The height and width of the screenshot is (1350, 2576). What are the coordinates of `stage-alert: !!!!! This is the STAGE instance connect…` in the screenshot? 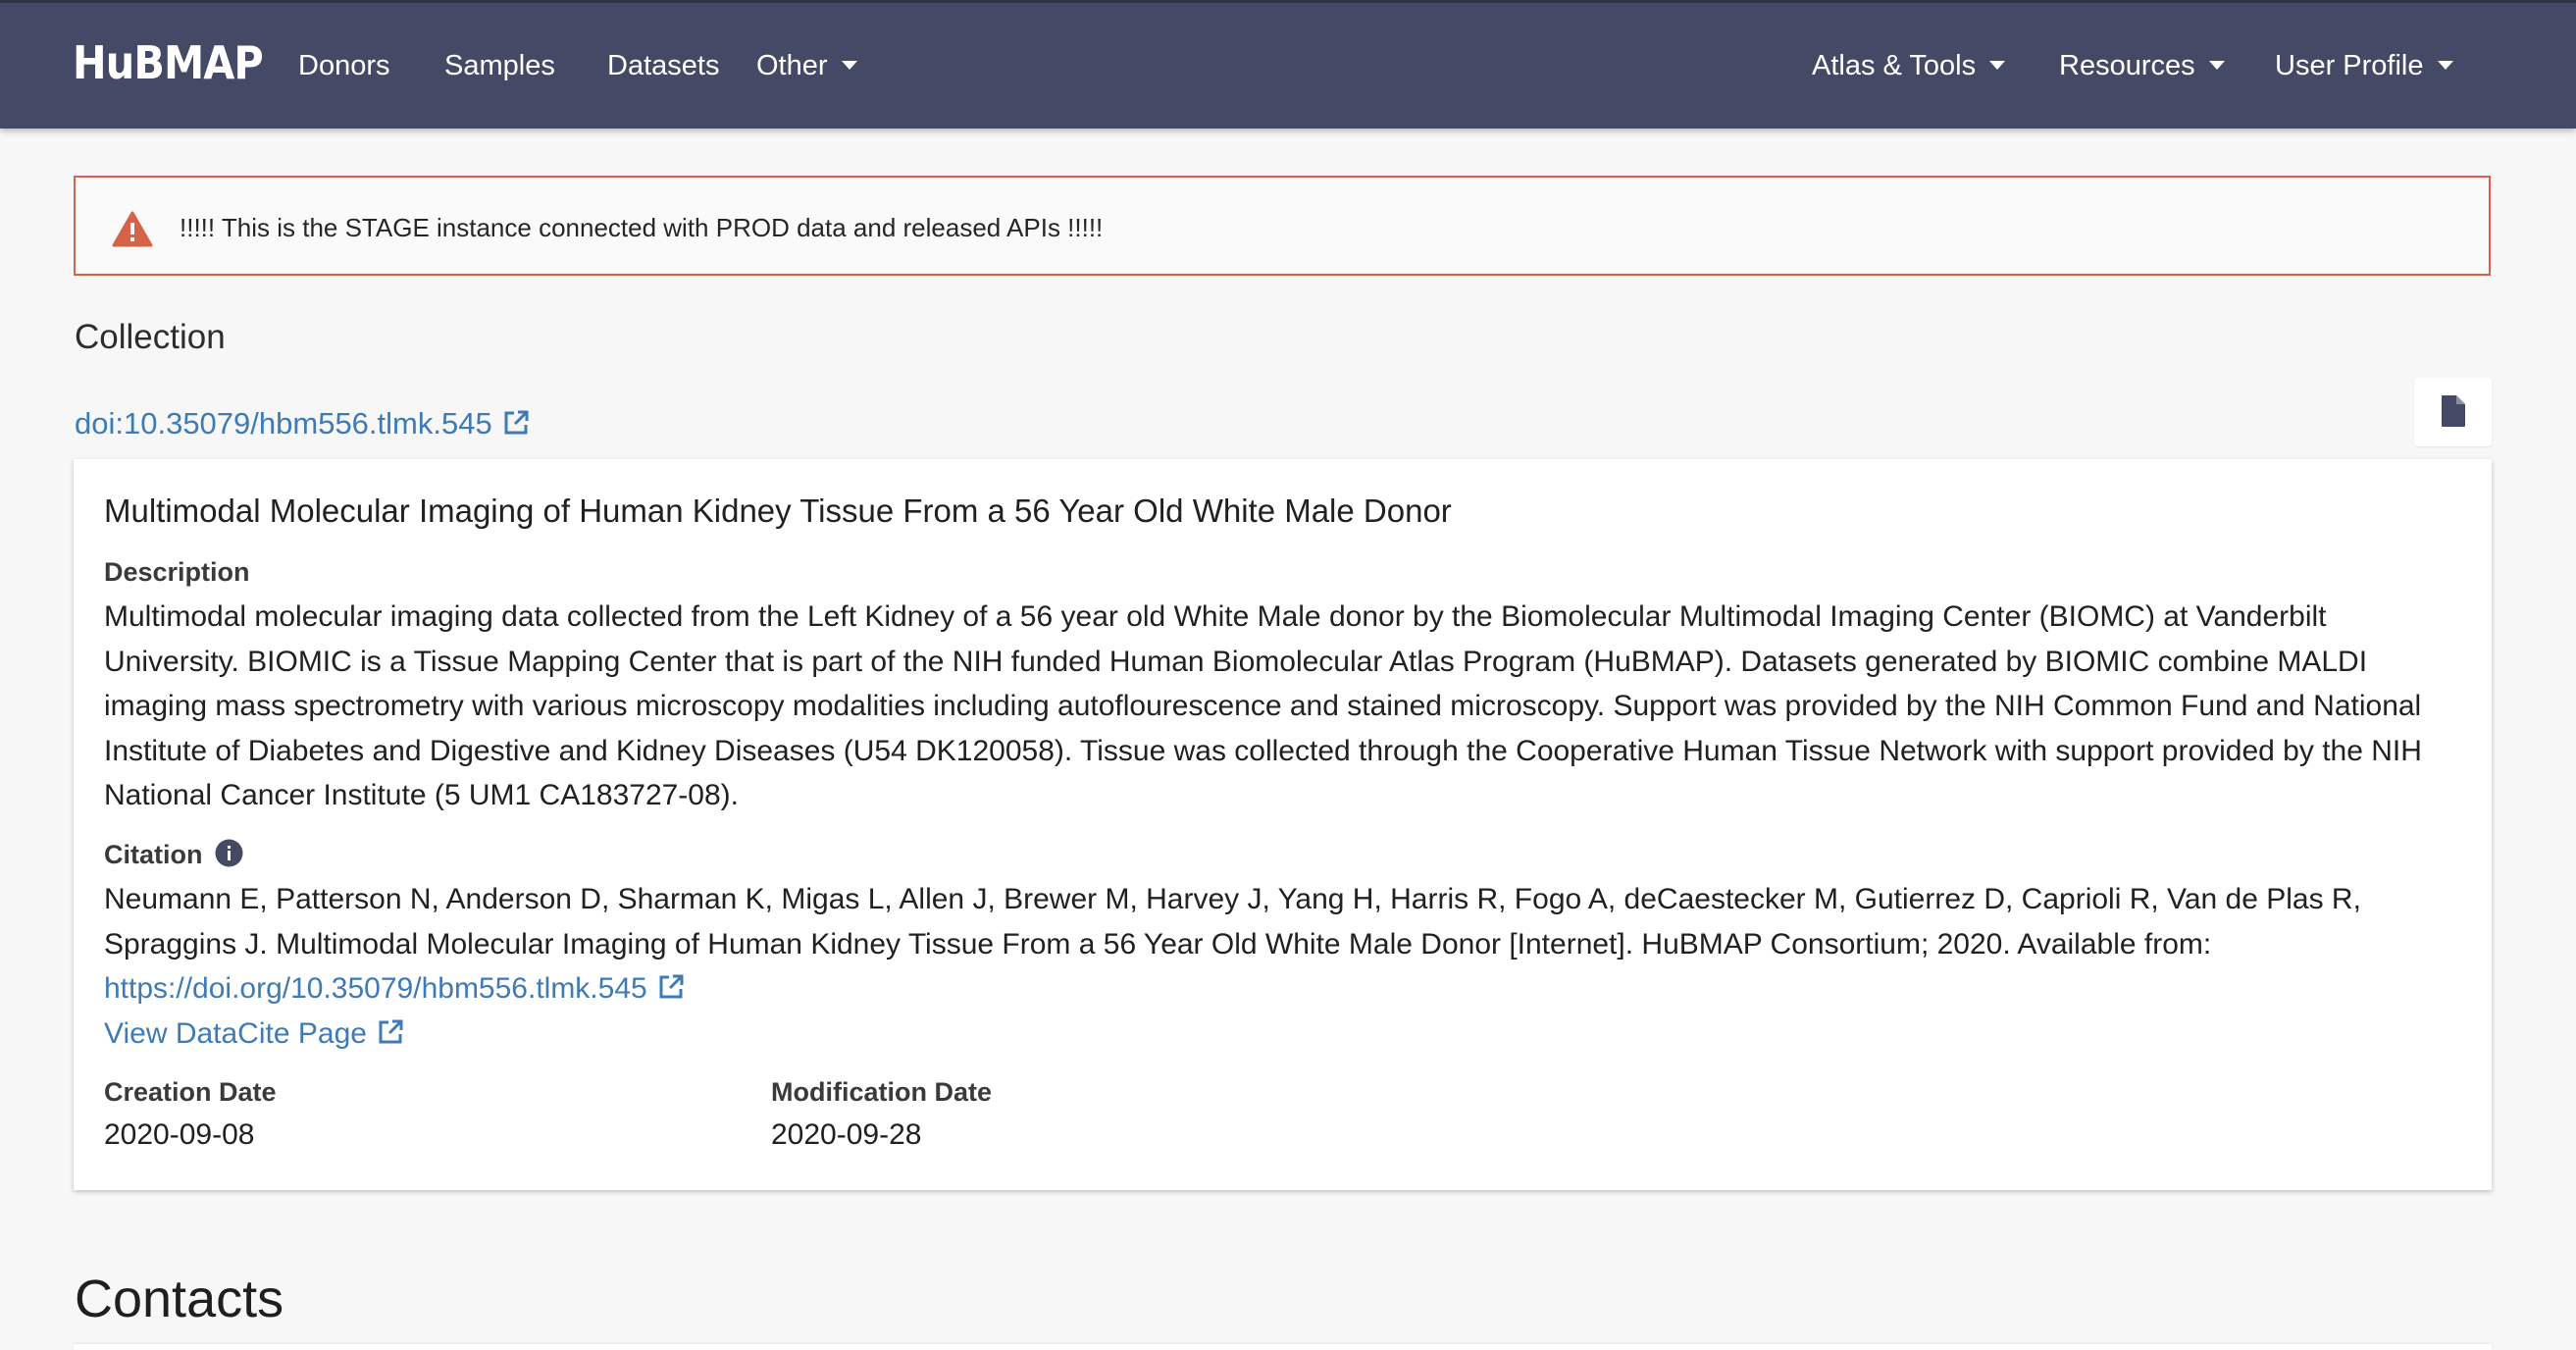 It's located at (1282, 226).